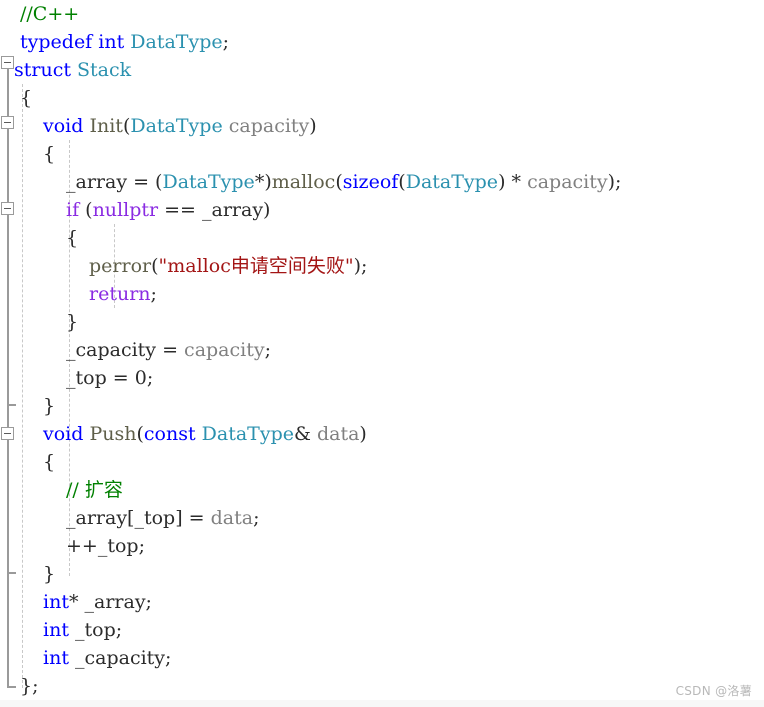 The width and height of the screenshot is (764, 707). Describe the element at coordinates (8, 378) in the screenshot. I see `fold-spine` at that location.